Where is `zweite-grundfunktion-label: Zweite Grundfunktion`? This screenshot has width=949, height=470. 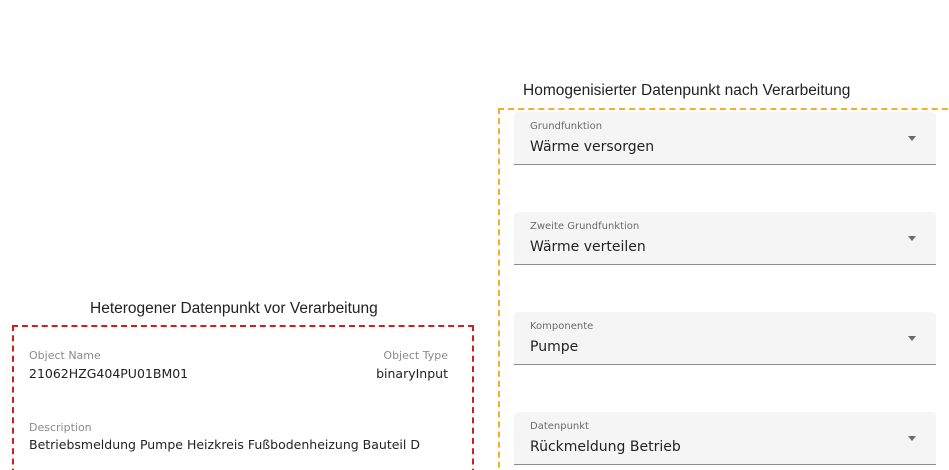 zweite-grundfunktion-label: Zweite Grundfunktion is located at coordinates (585, 226).